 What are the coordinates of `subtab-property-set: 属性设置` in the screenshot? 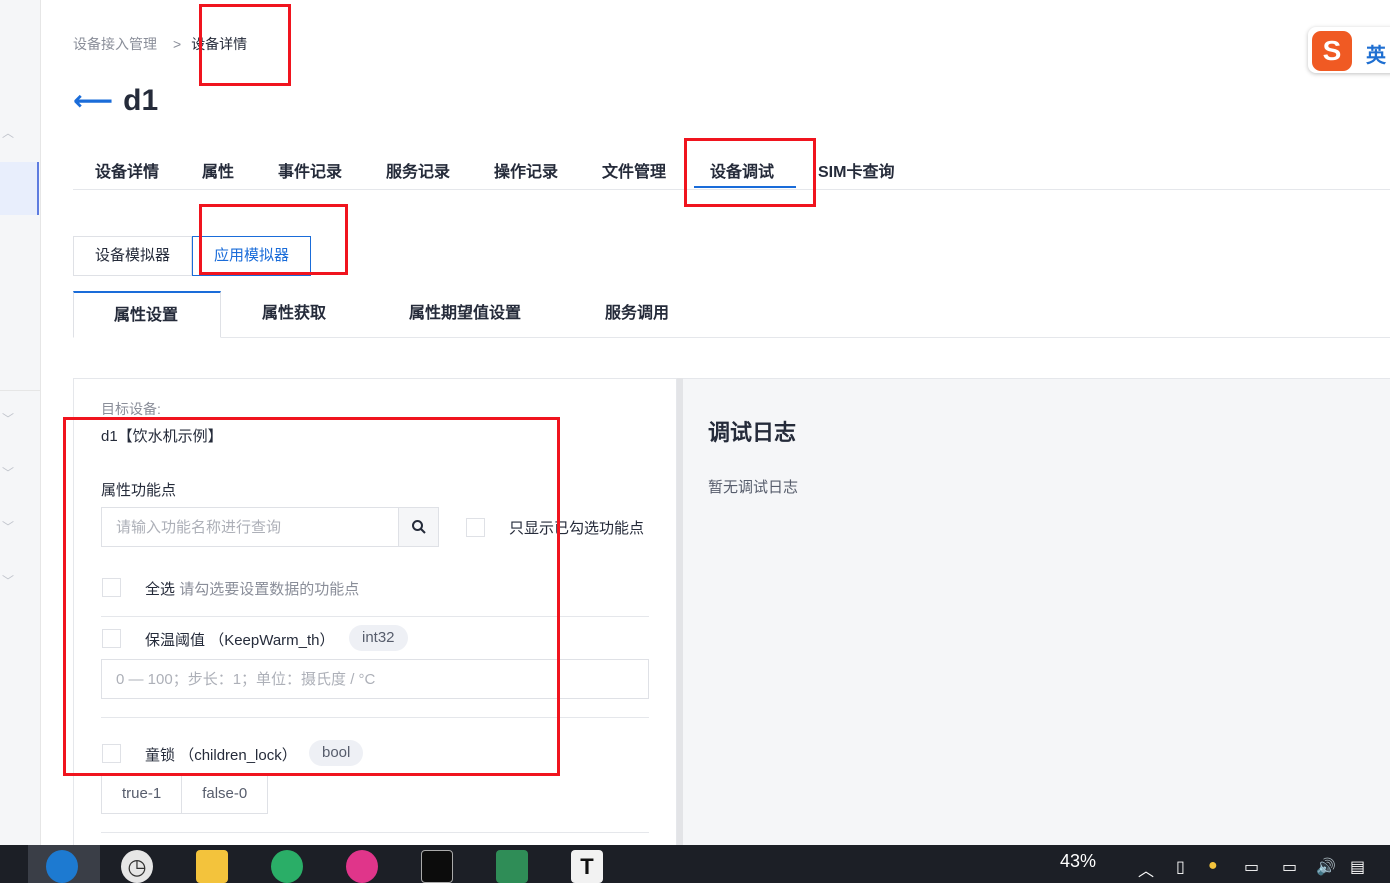 It's located at (147, 314).